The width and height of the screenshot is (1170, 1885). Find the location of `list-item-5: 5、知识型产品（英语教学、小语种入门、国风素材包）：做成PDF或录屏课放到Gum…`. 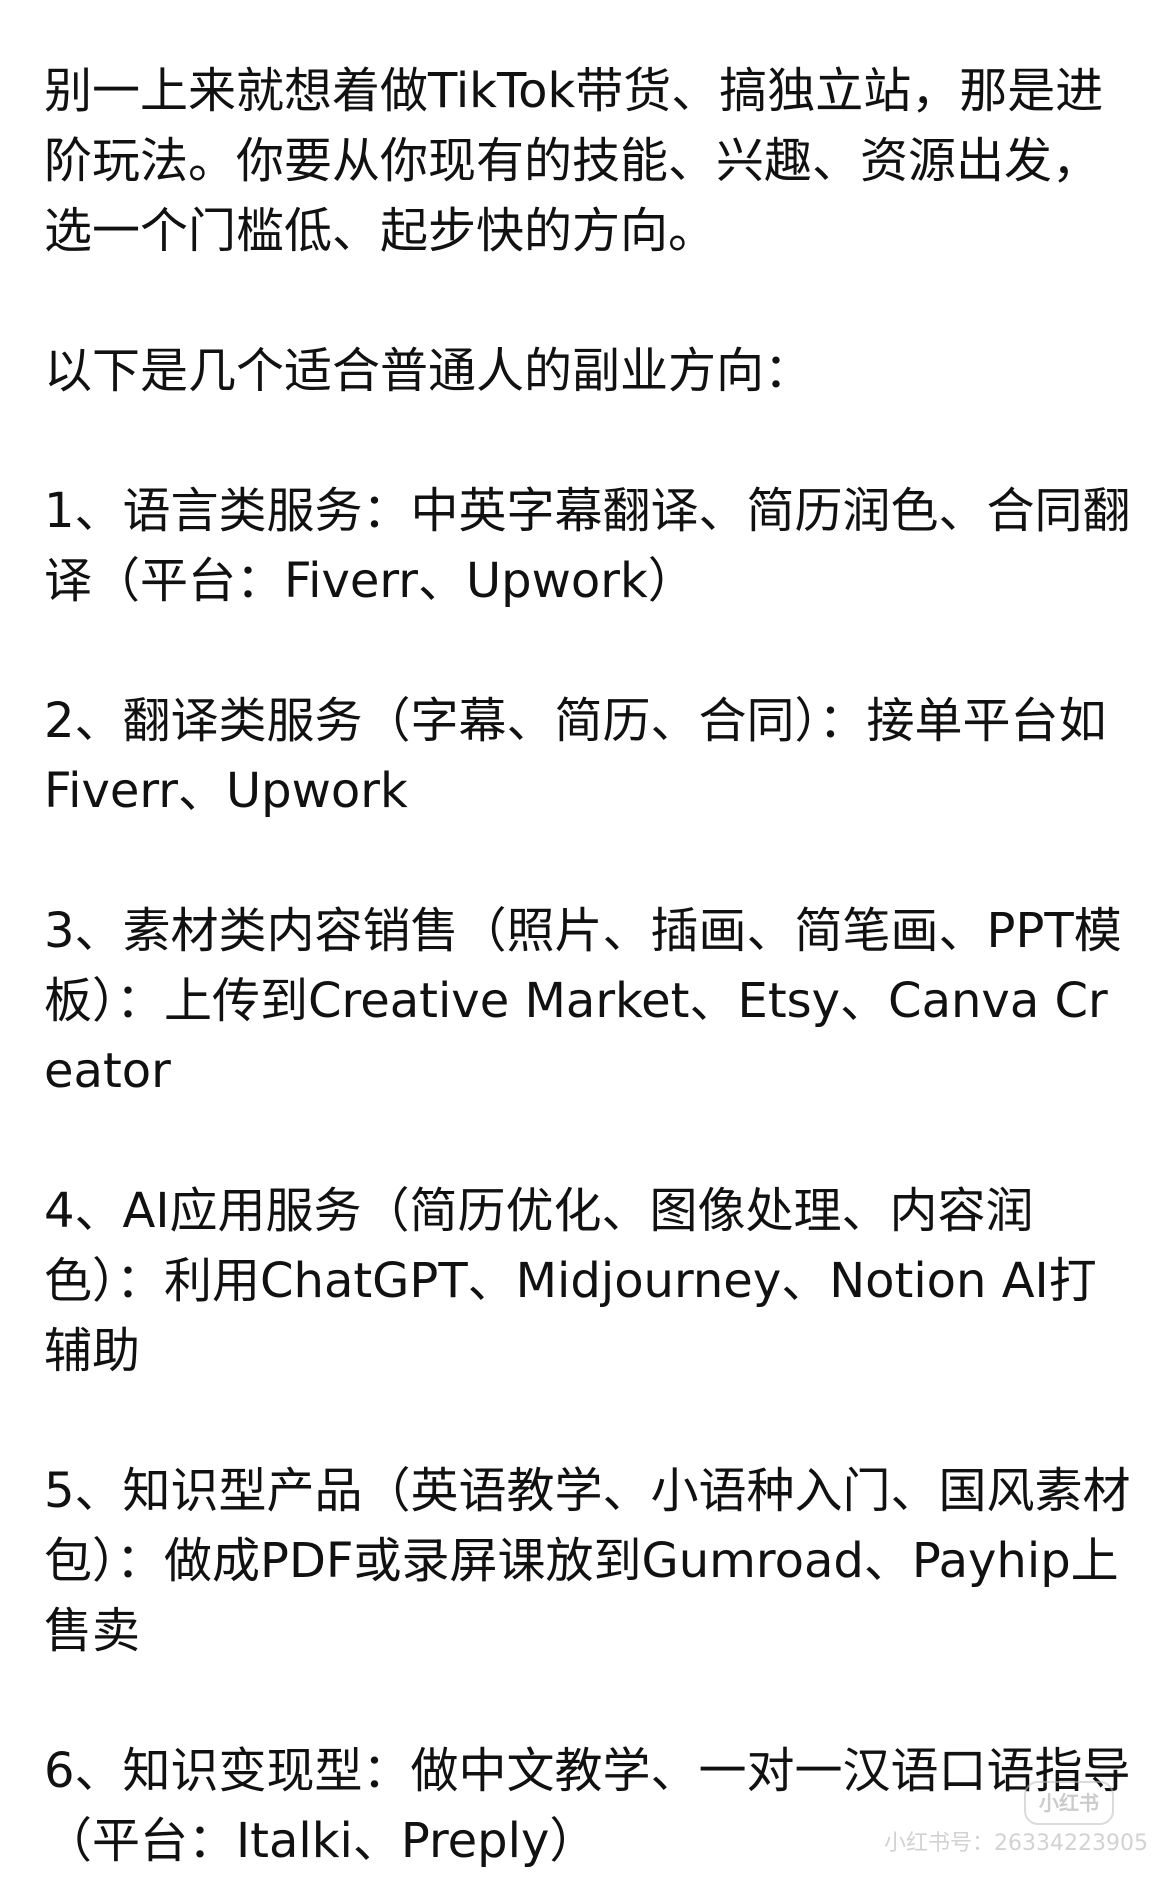

list-item-5: 5、知识型产品（英语教学、小语种入门、国风素材包）：做成PDF或录屏课放到Gum… is located at coordinates (587, 1561).